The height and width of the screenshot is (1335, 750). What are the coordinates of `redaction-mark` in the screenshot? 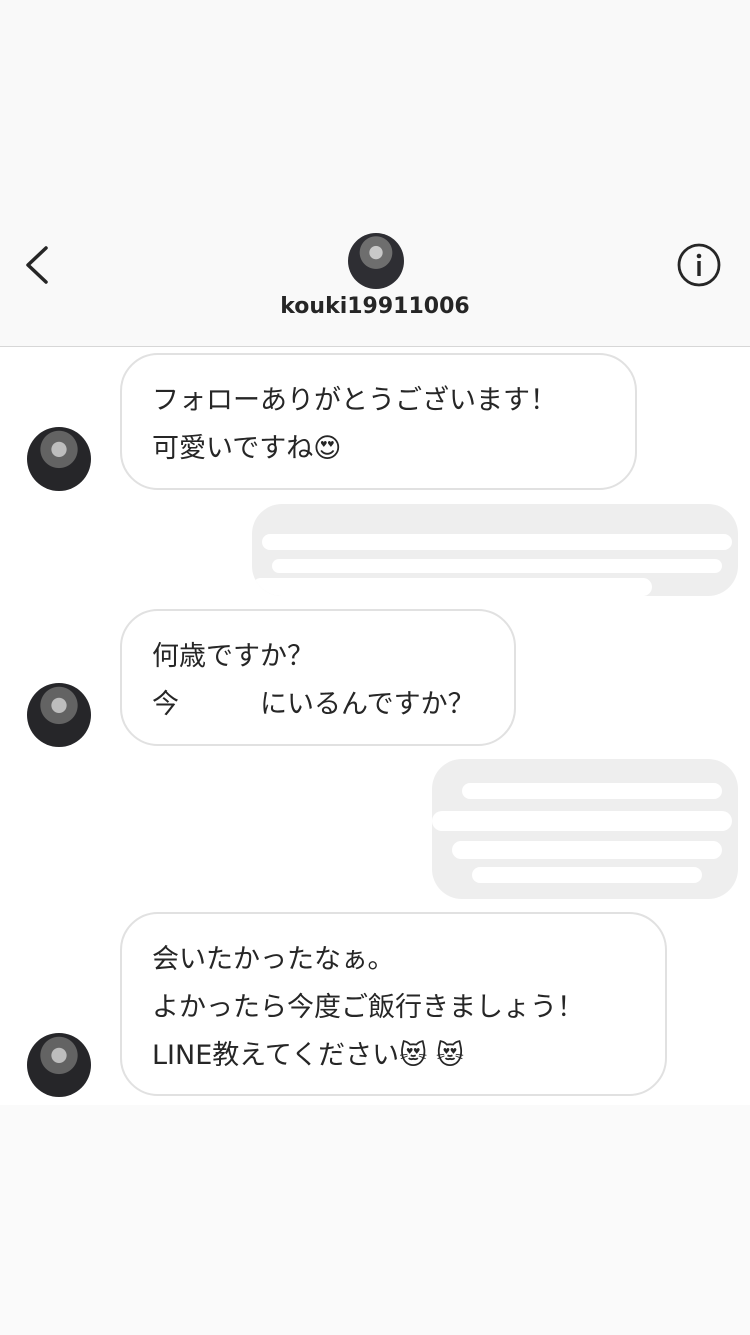 It's located at (206, 709).